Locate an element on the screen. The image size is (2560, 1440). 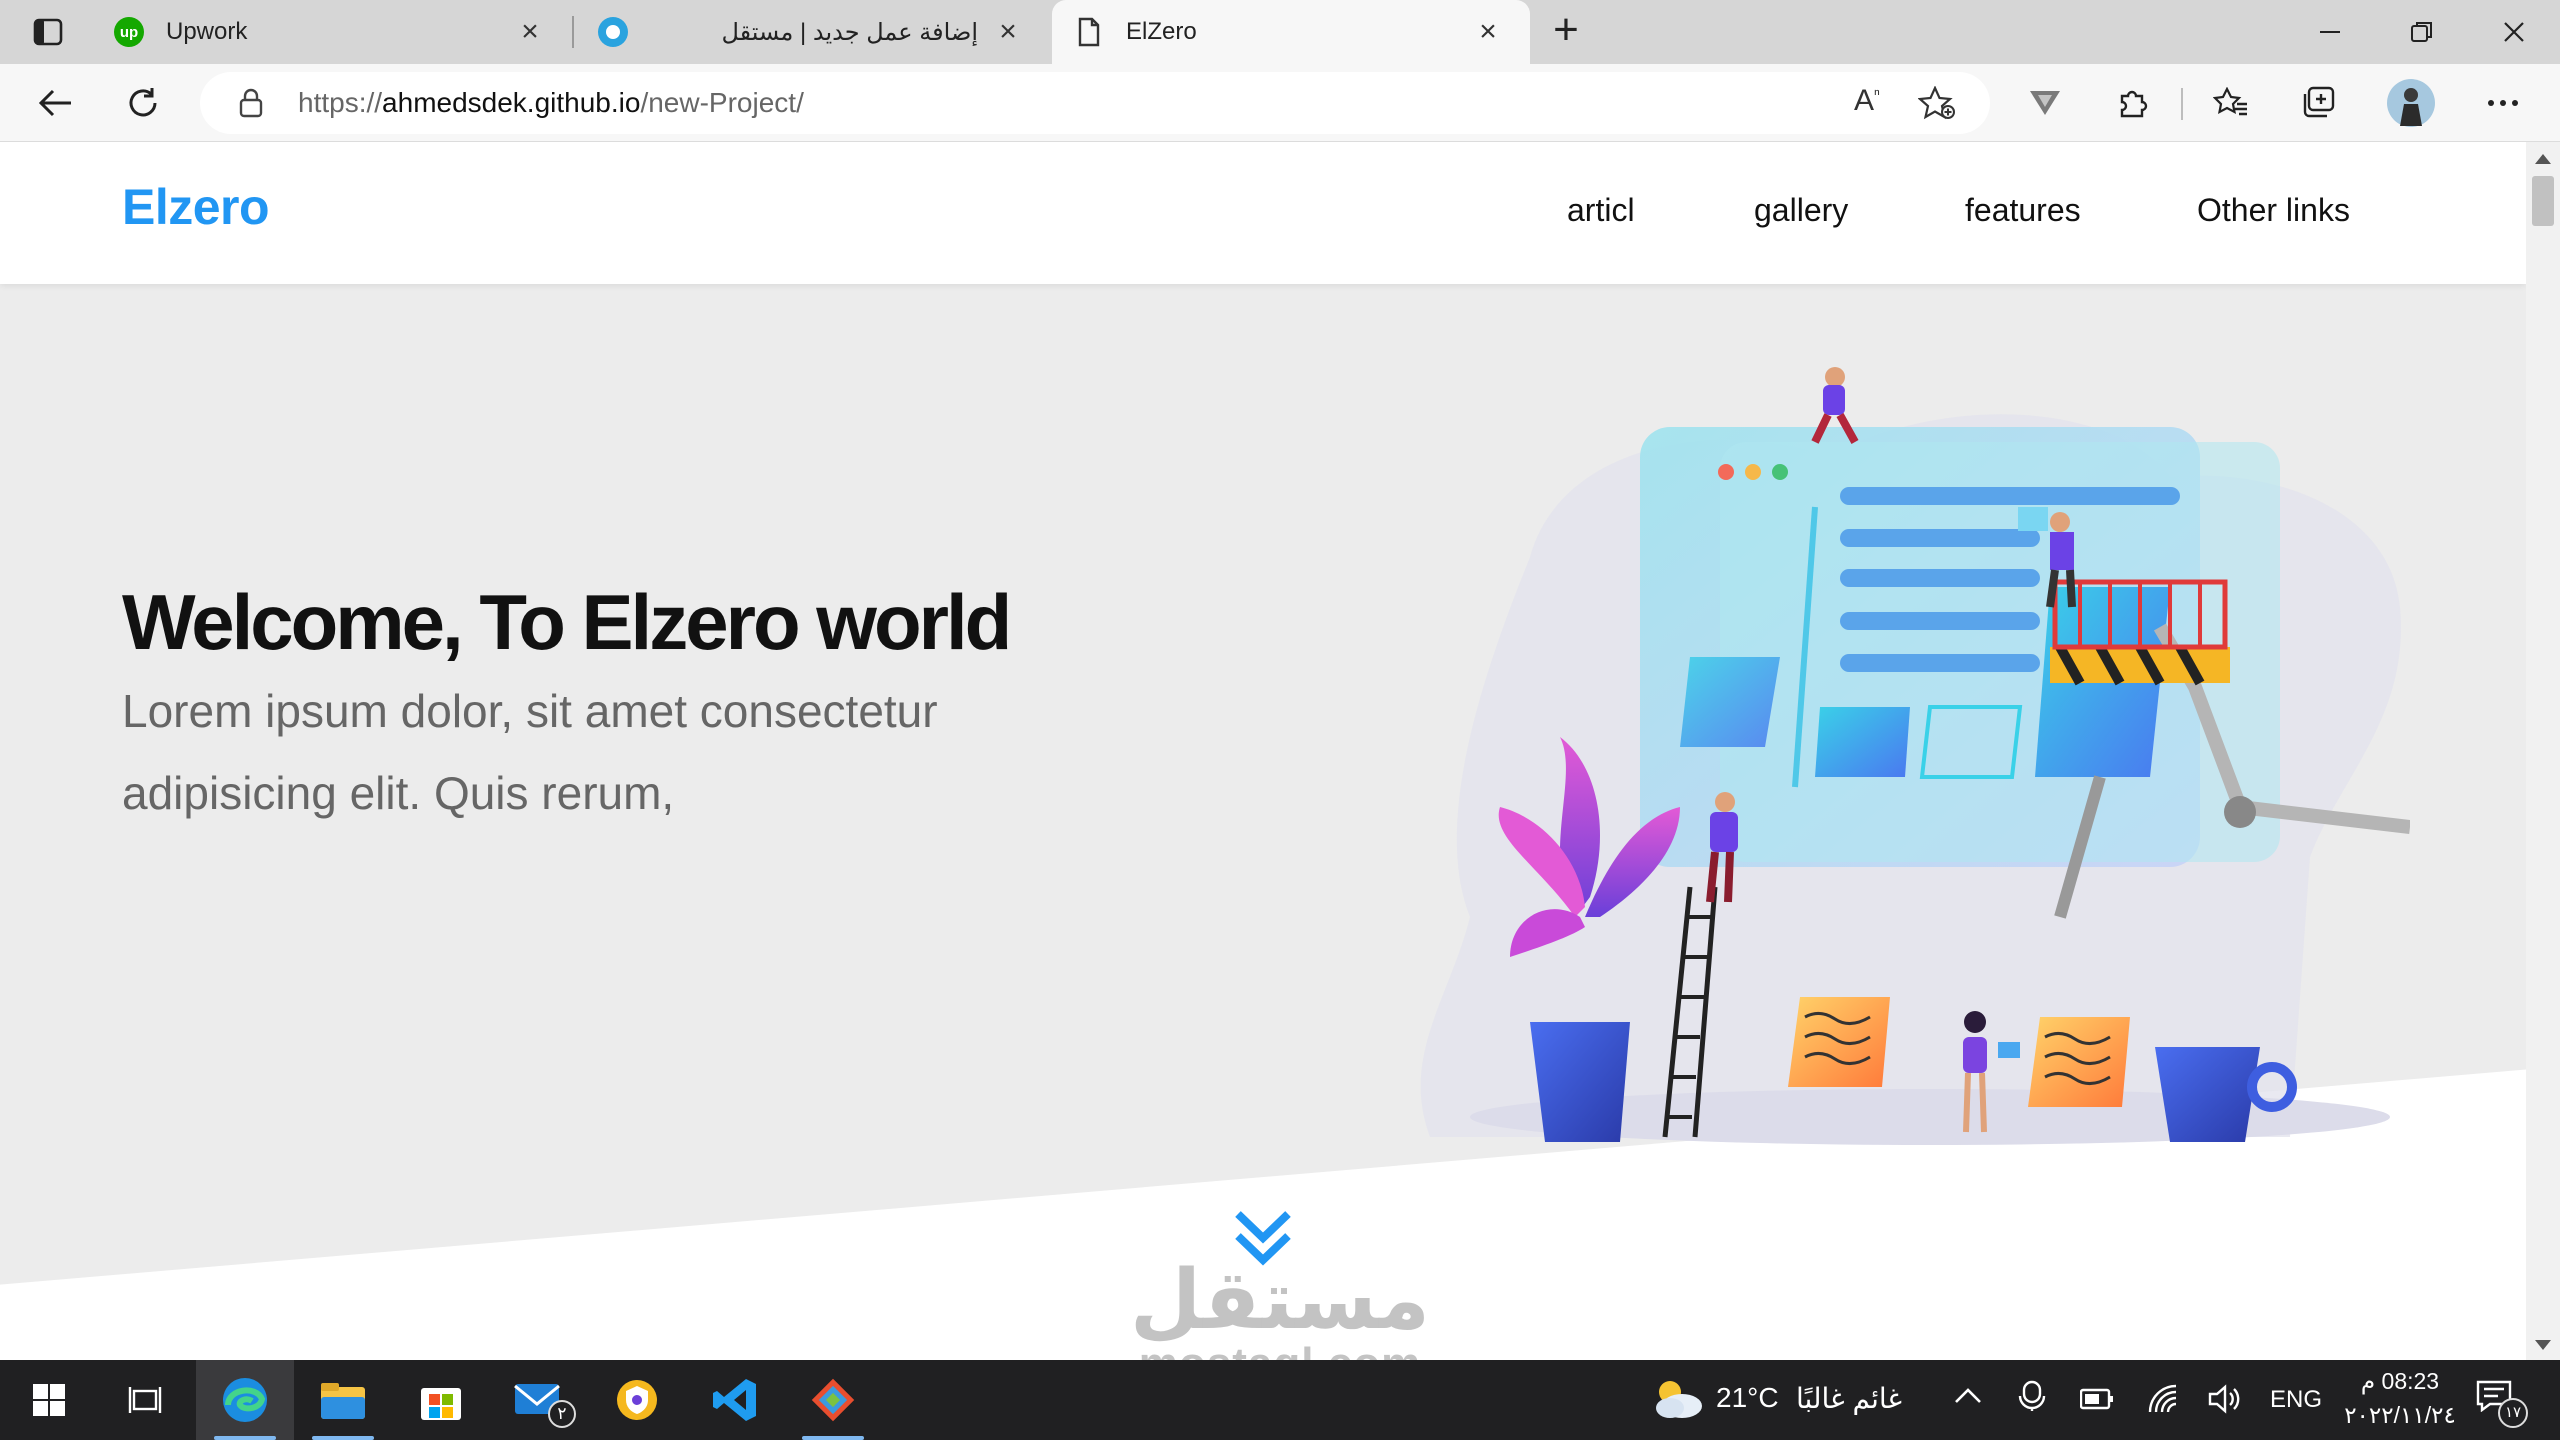
start-button is located at coordinates (49, 1400).